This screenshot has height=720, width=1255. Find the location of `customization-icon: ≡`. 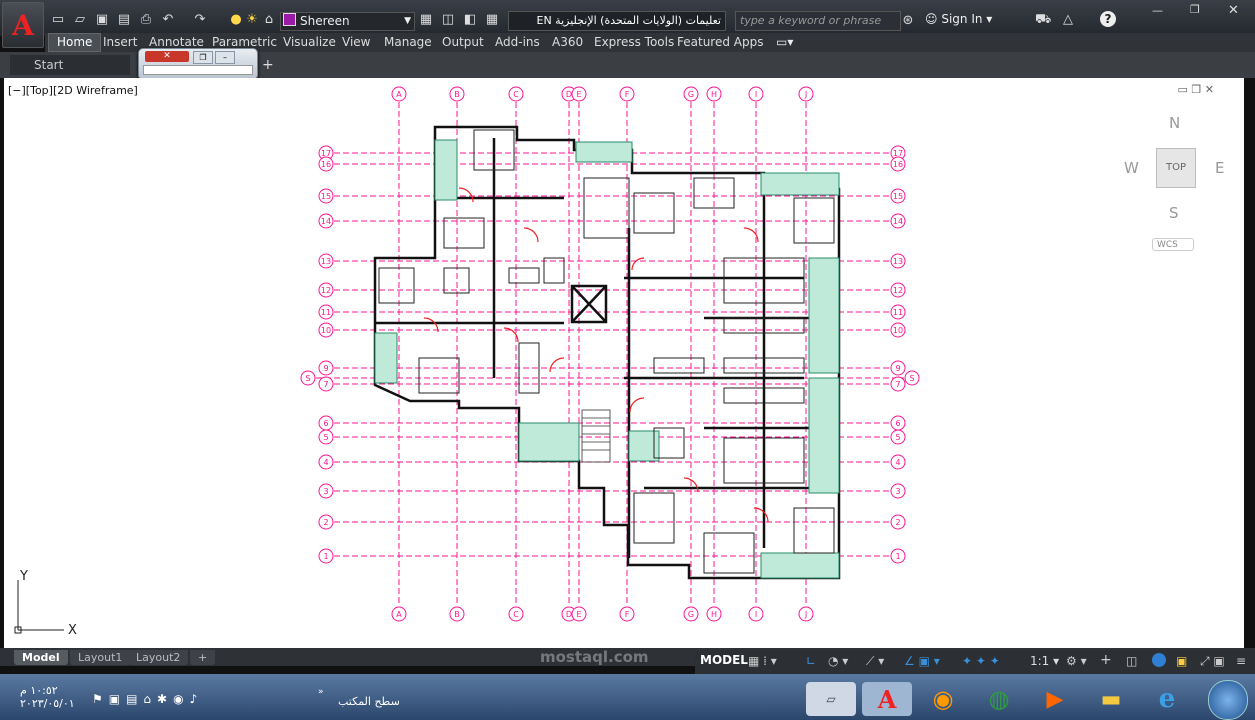

customization-icon: ≡ is located at coordinates (1241, 661).